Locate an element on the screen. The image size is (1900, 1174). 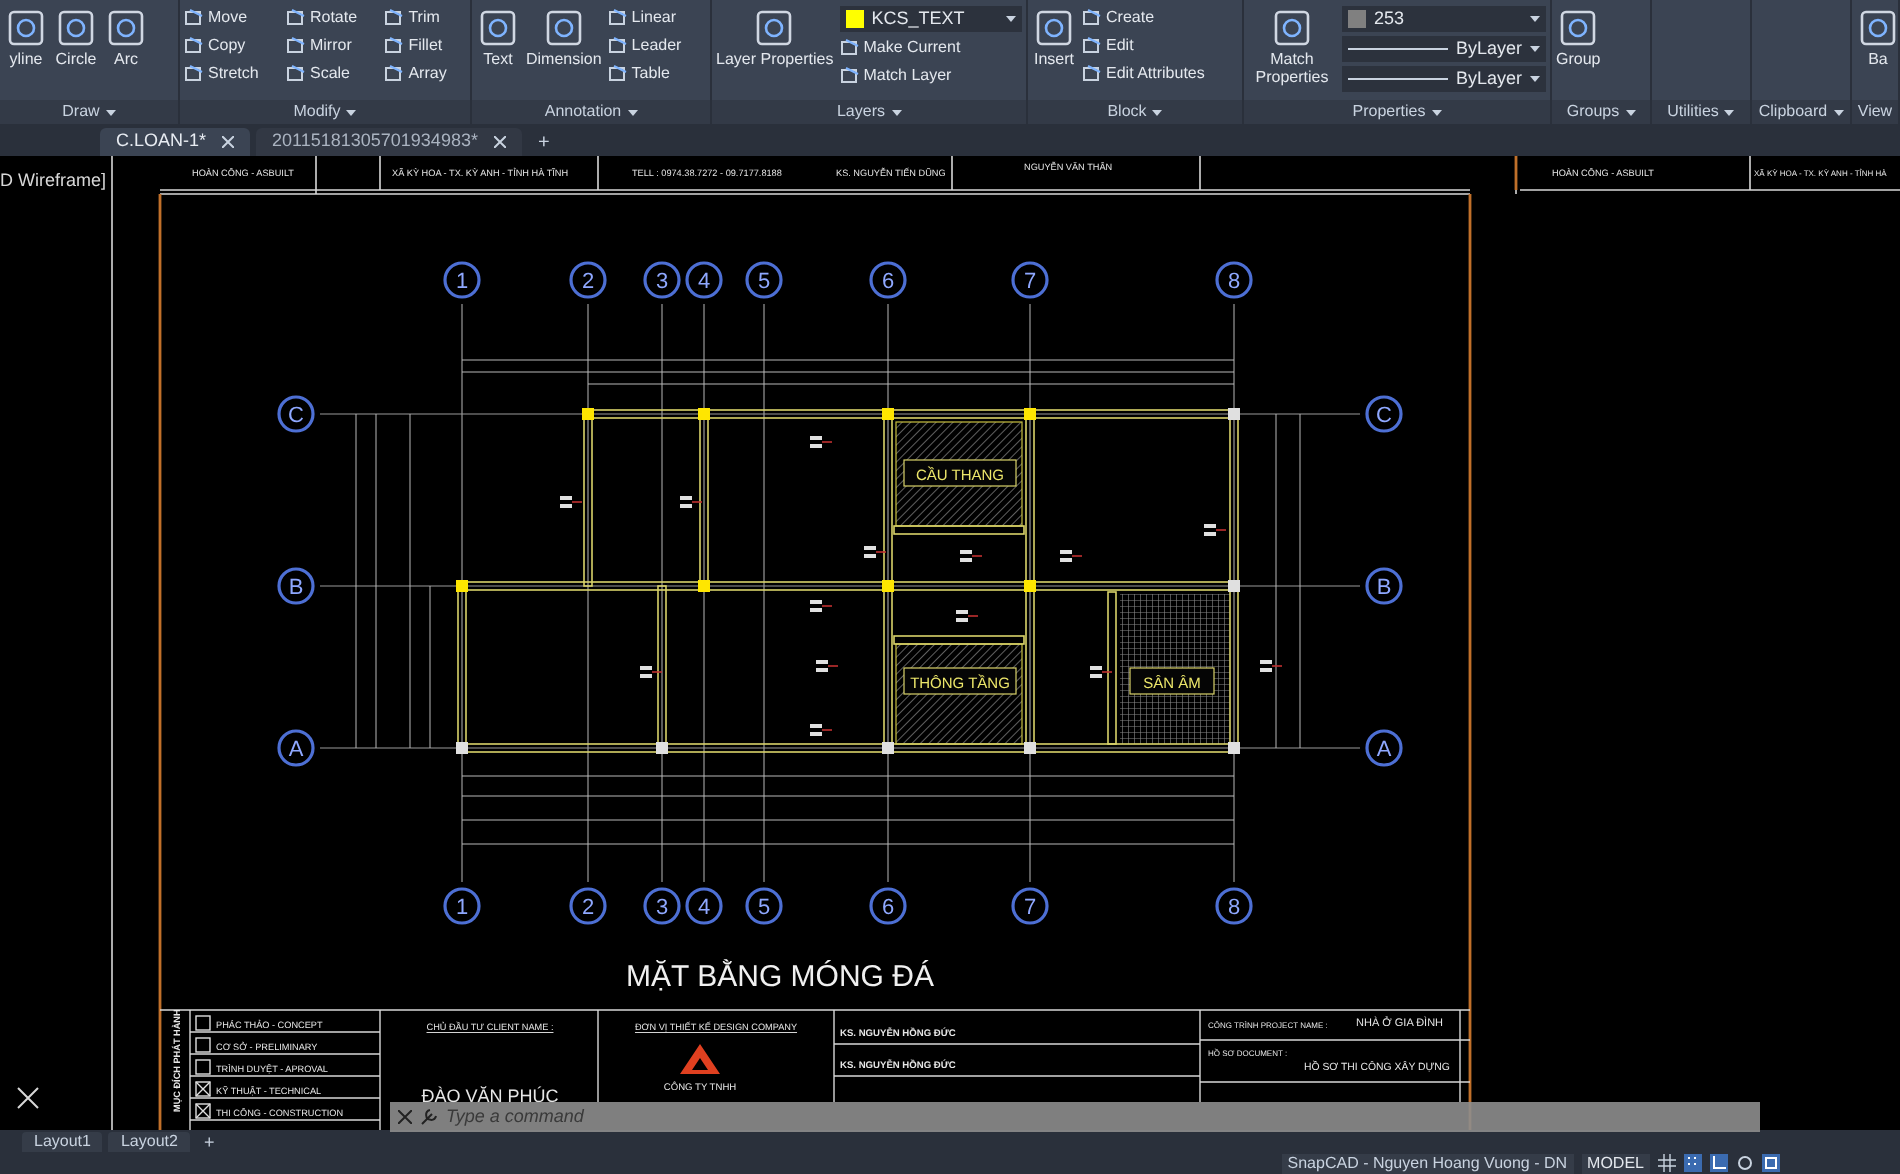
ribbon-tool-button: Linear is located at coordinates (656, 17).